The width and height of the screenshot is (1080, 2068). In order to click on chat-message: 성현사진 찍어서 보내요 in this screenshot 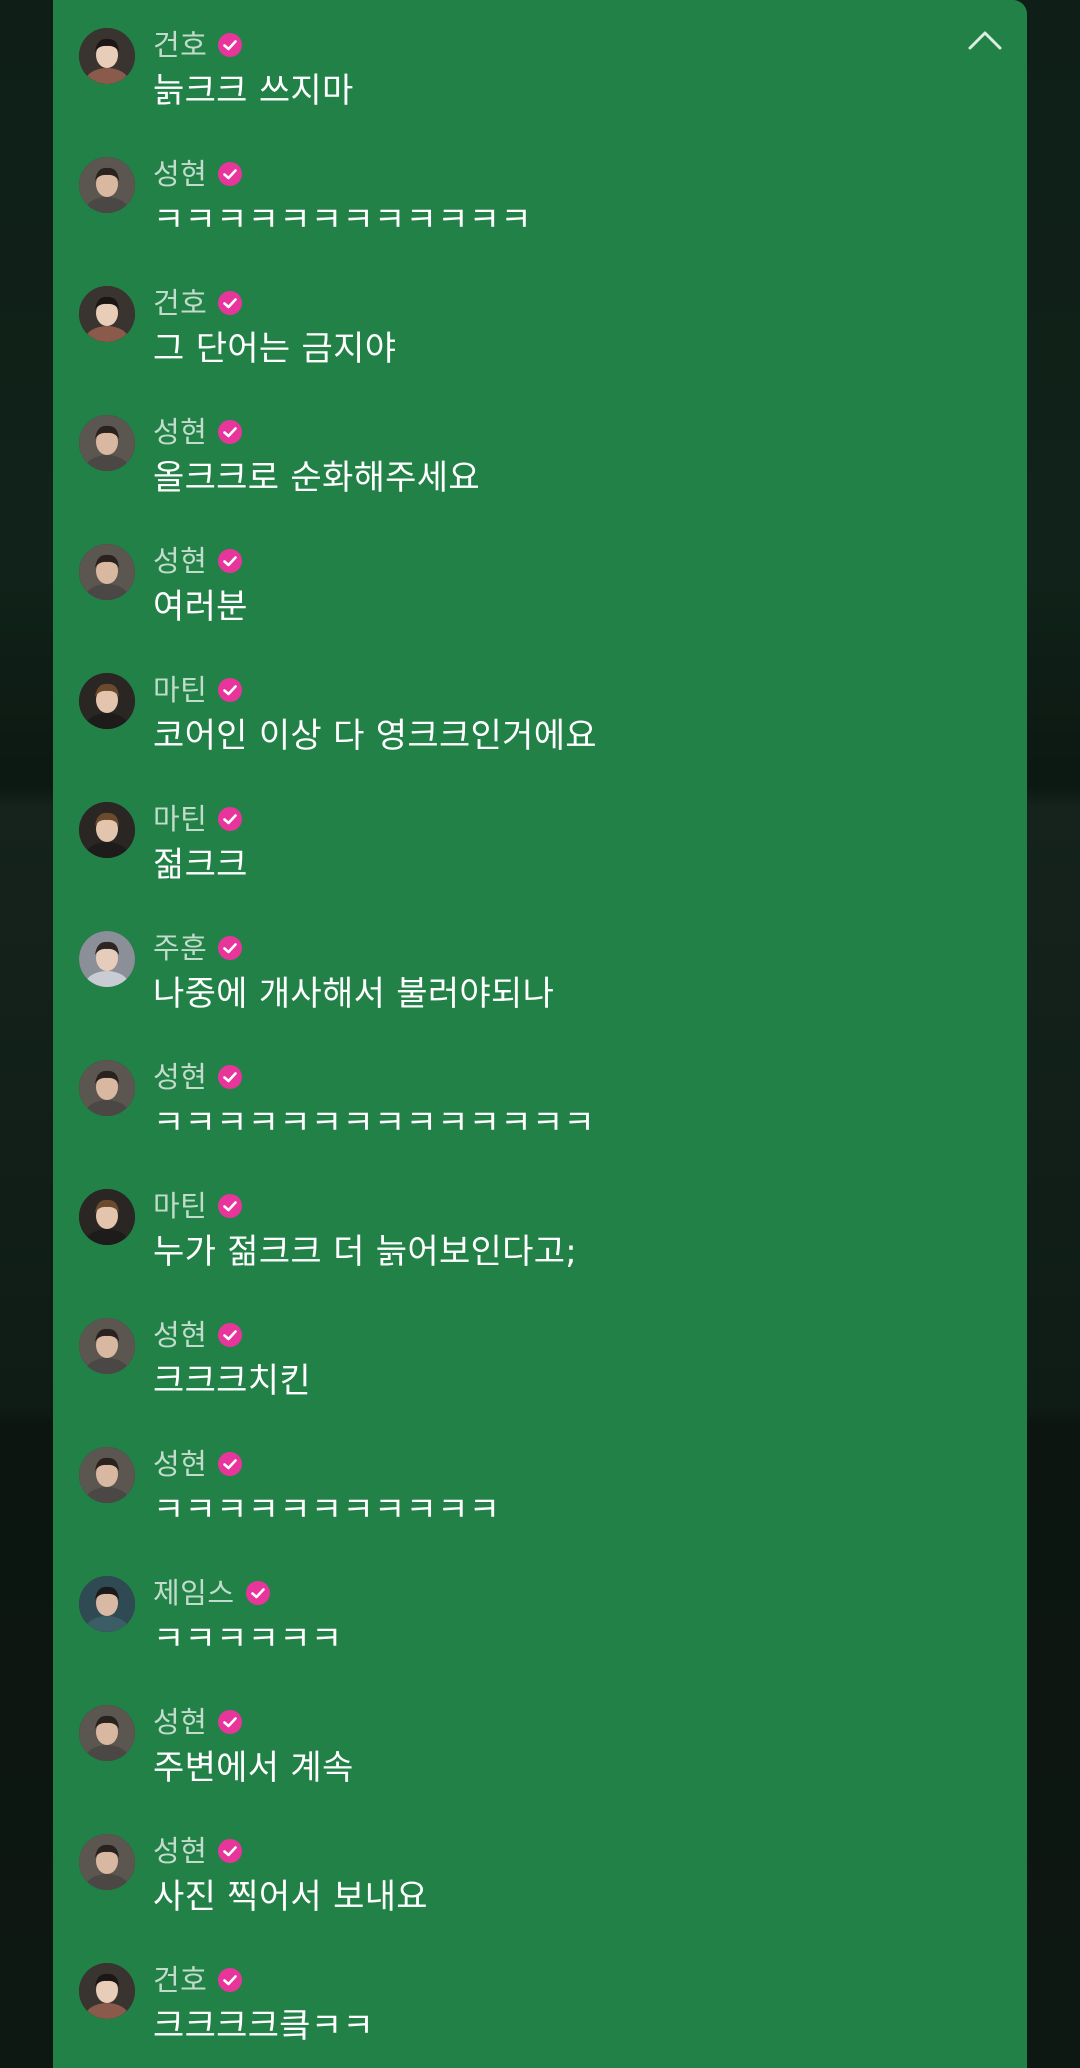, I will do `click(529, 1889)`.